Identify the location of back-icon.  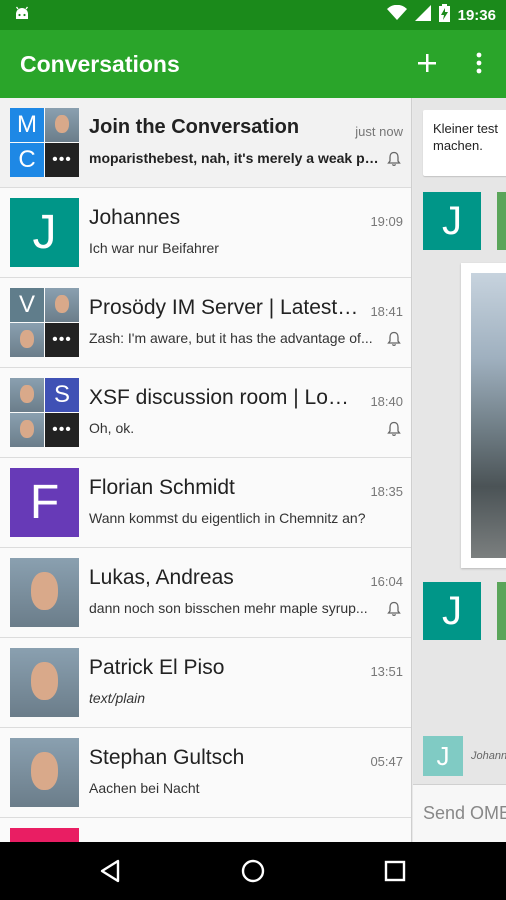
(110, 871).